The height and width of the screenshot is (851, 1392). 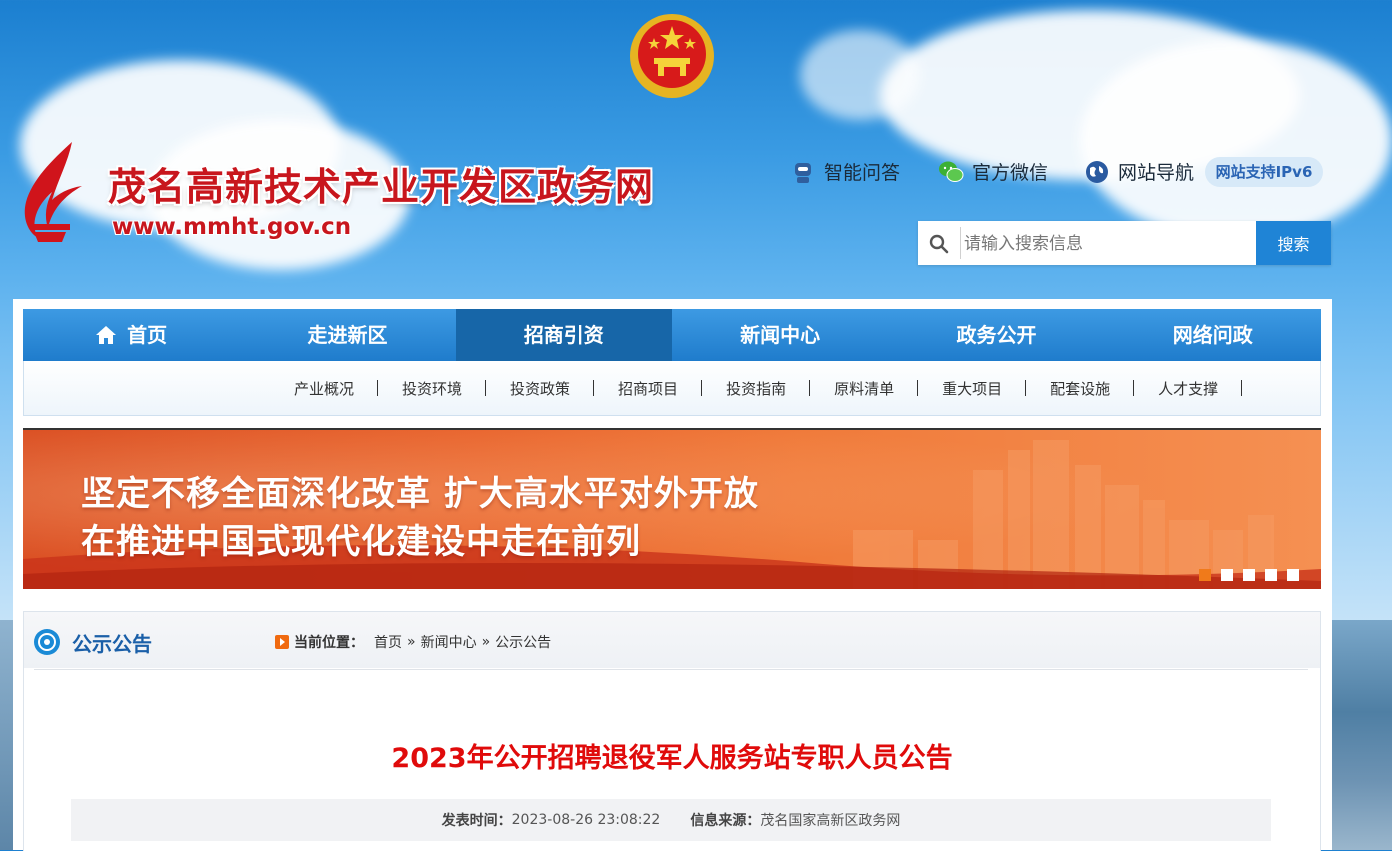 I want to click on nav-item-label: 新闻中心, so click(x=780, y=335).